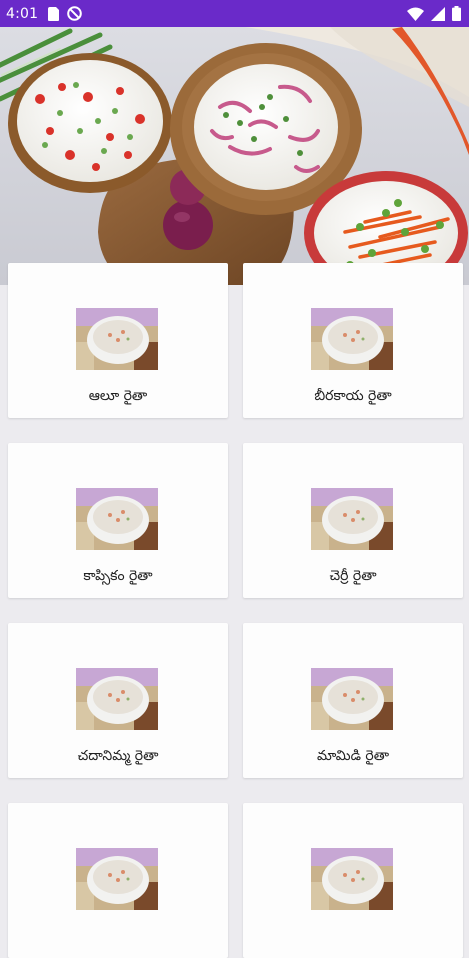 The height and width of the screenshot is (958, 469). What do you see at coordinates (415, 14) in the screenshot?
I see `wifi-icon` at bounding box center [415, 14].